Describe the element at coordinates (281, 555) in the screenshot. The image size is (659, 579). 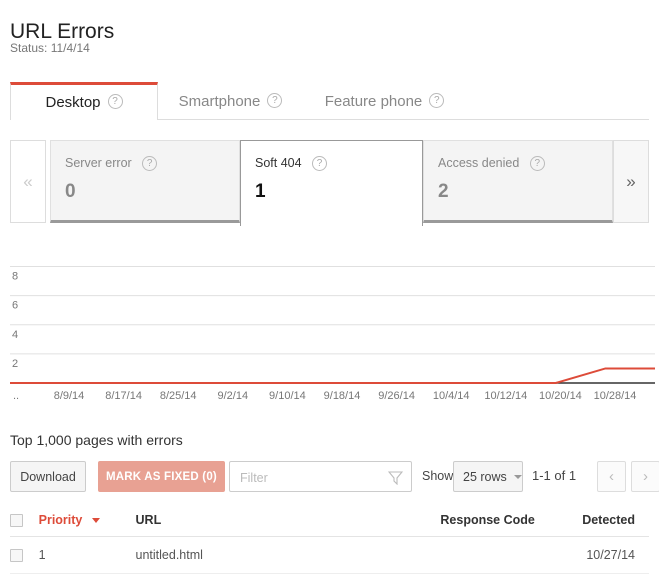
I see `row-url: untitled.html` at that location.